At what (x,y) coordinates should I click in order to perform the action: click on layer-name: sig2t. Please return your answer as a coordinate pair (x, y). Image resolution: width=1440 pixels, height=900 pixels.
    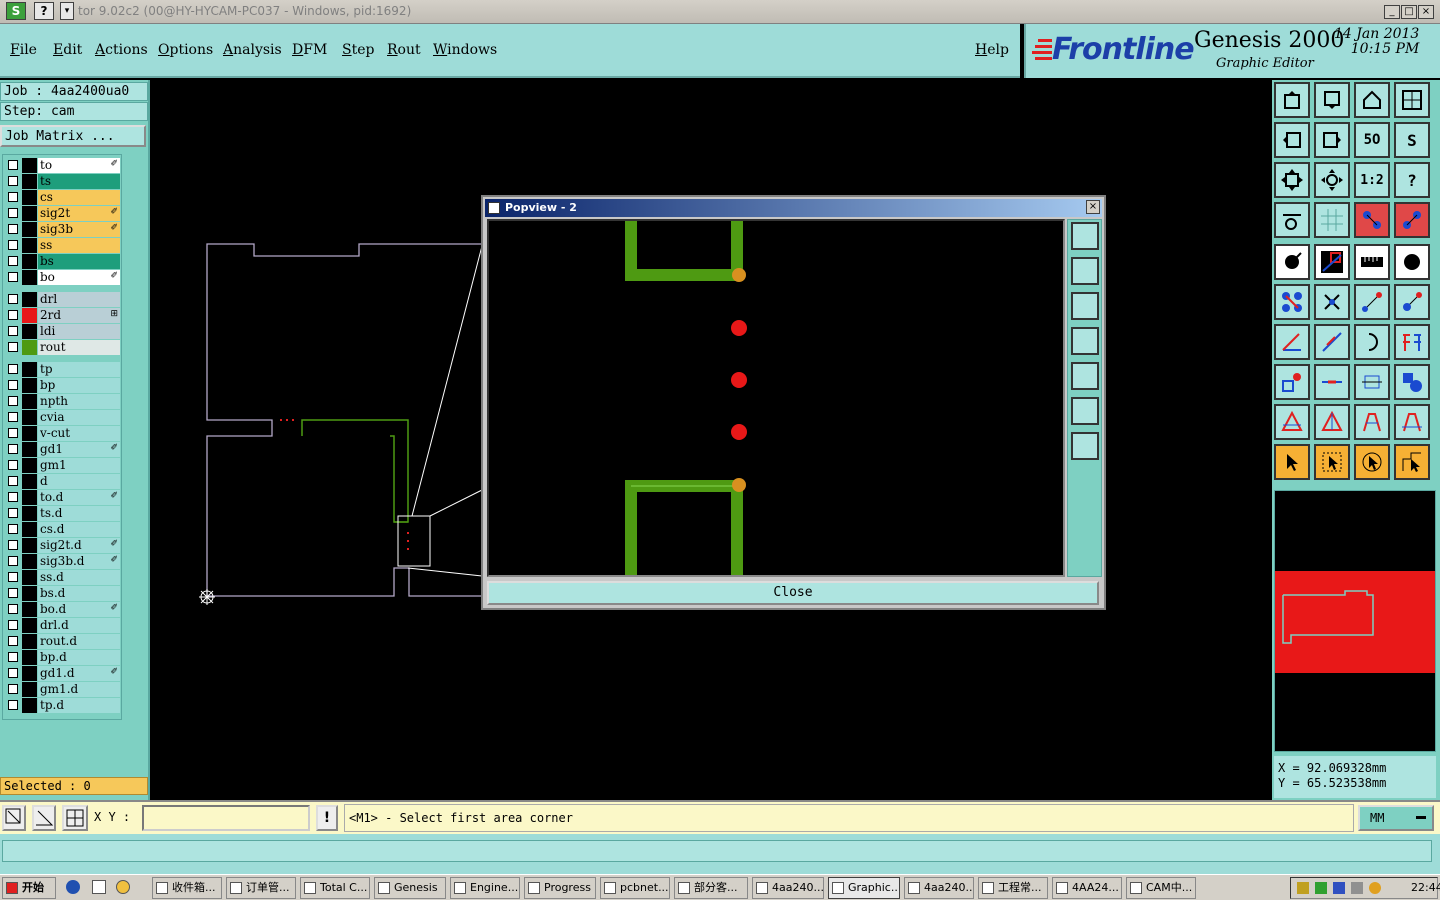
    Looking at the image, I should click on (79, 213).